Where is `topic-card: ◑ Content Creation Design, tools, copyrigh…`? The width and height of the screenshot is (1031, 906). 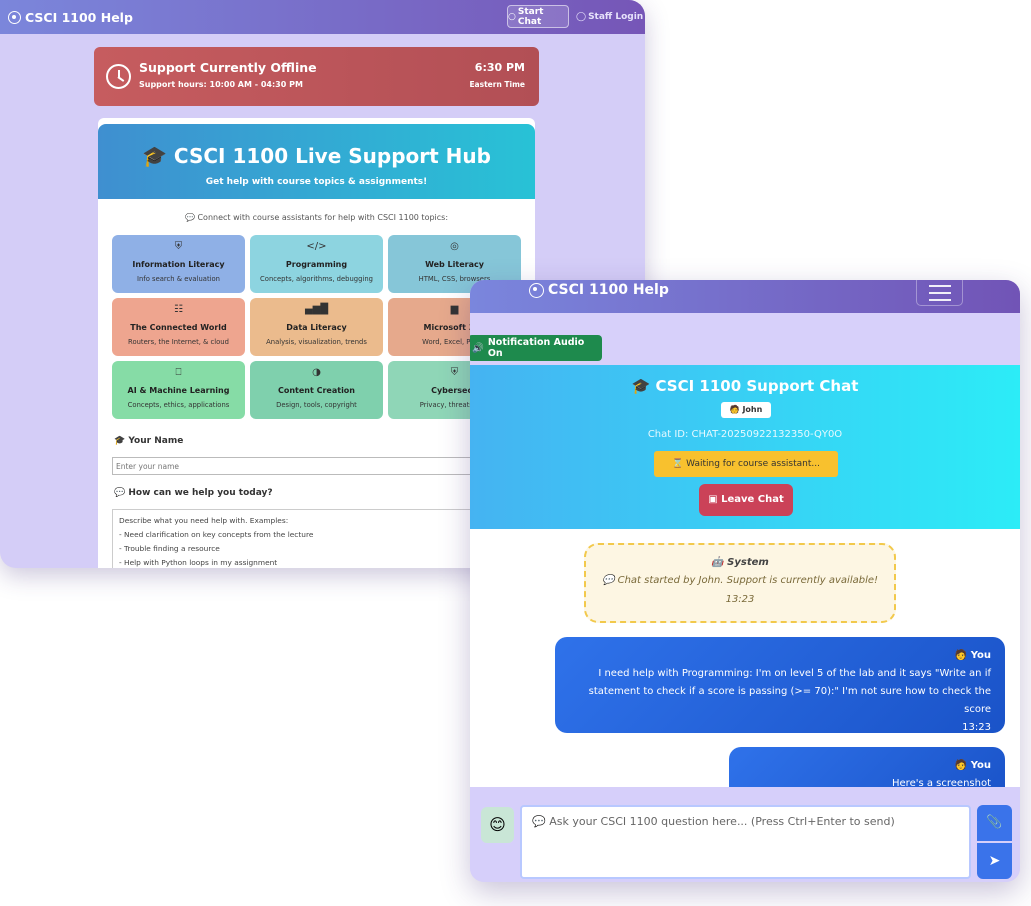 topic-card: ◑ Content Creation Design, tools, copyrigh… is located at coordinates (316, 390).